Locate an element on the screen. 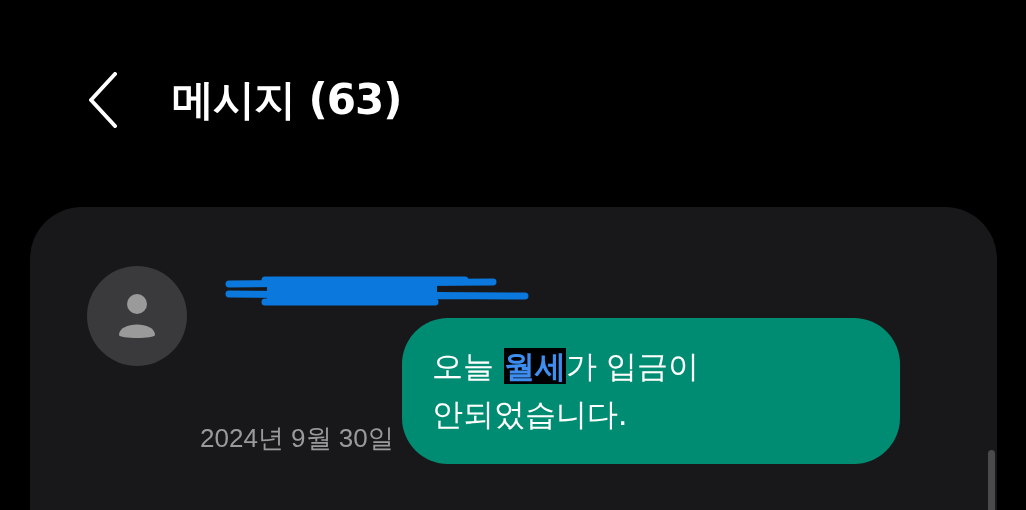 The width and height of the screenshot is (1026, 510). page-title: 메시지 (63) is located at coordinates (287, 100).